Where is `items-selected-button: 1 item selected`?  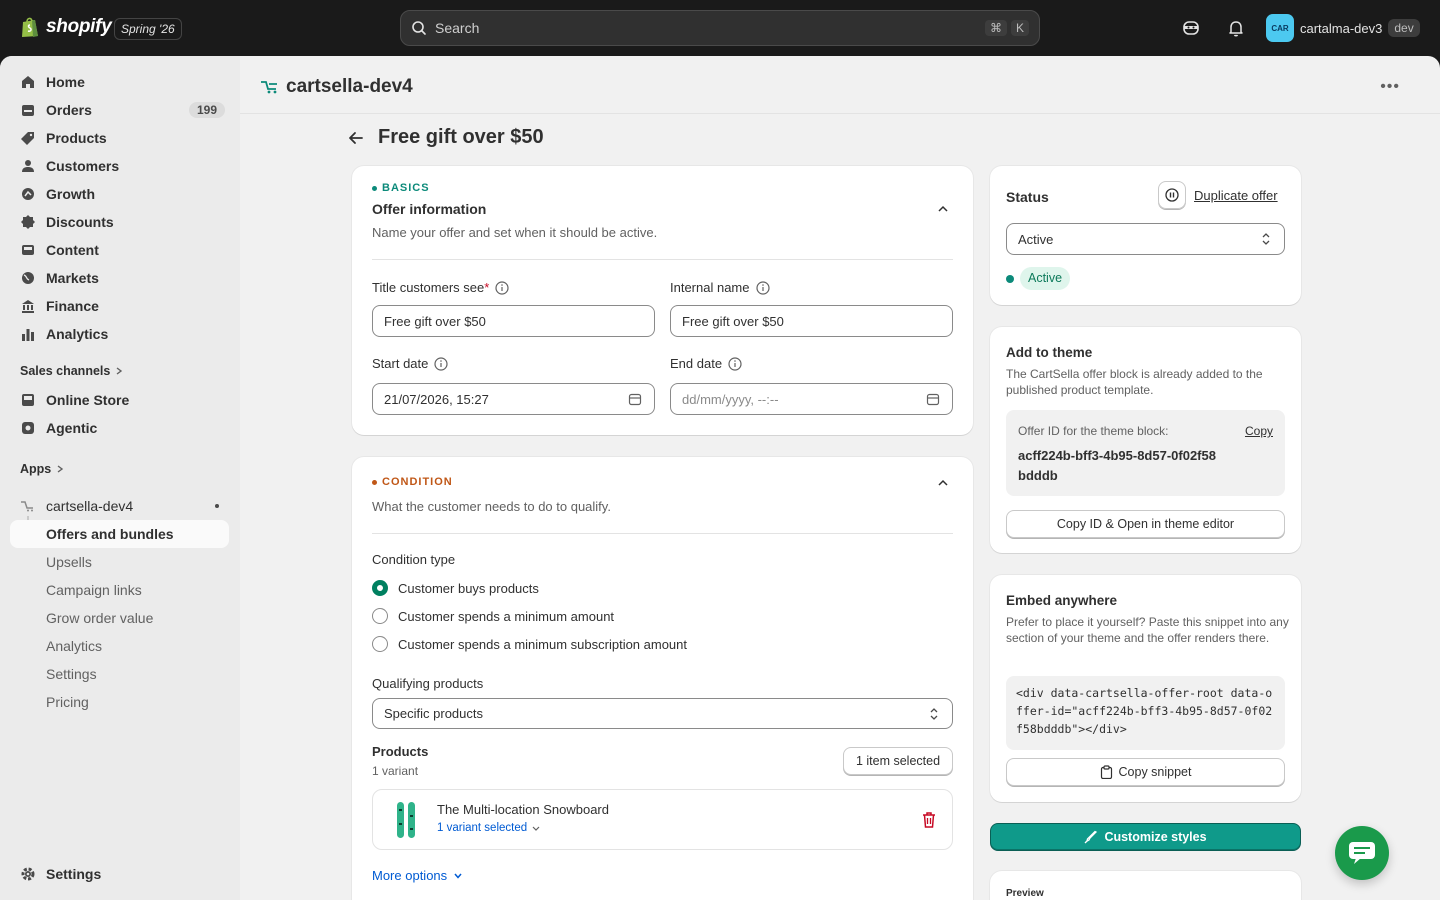 items-selected-button: 1 item selected is located at coordinates (898, 761).